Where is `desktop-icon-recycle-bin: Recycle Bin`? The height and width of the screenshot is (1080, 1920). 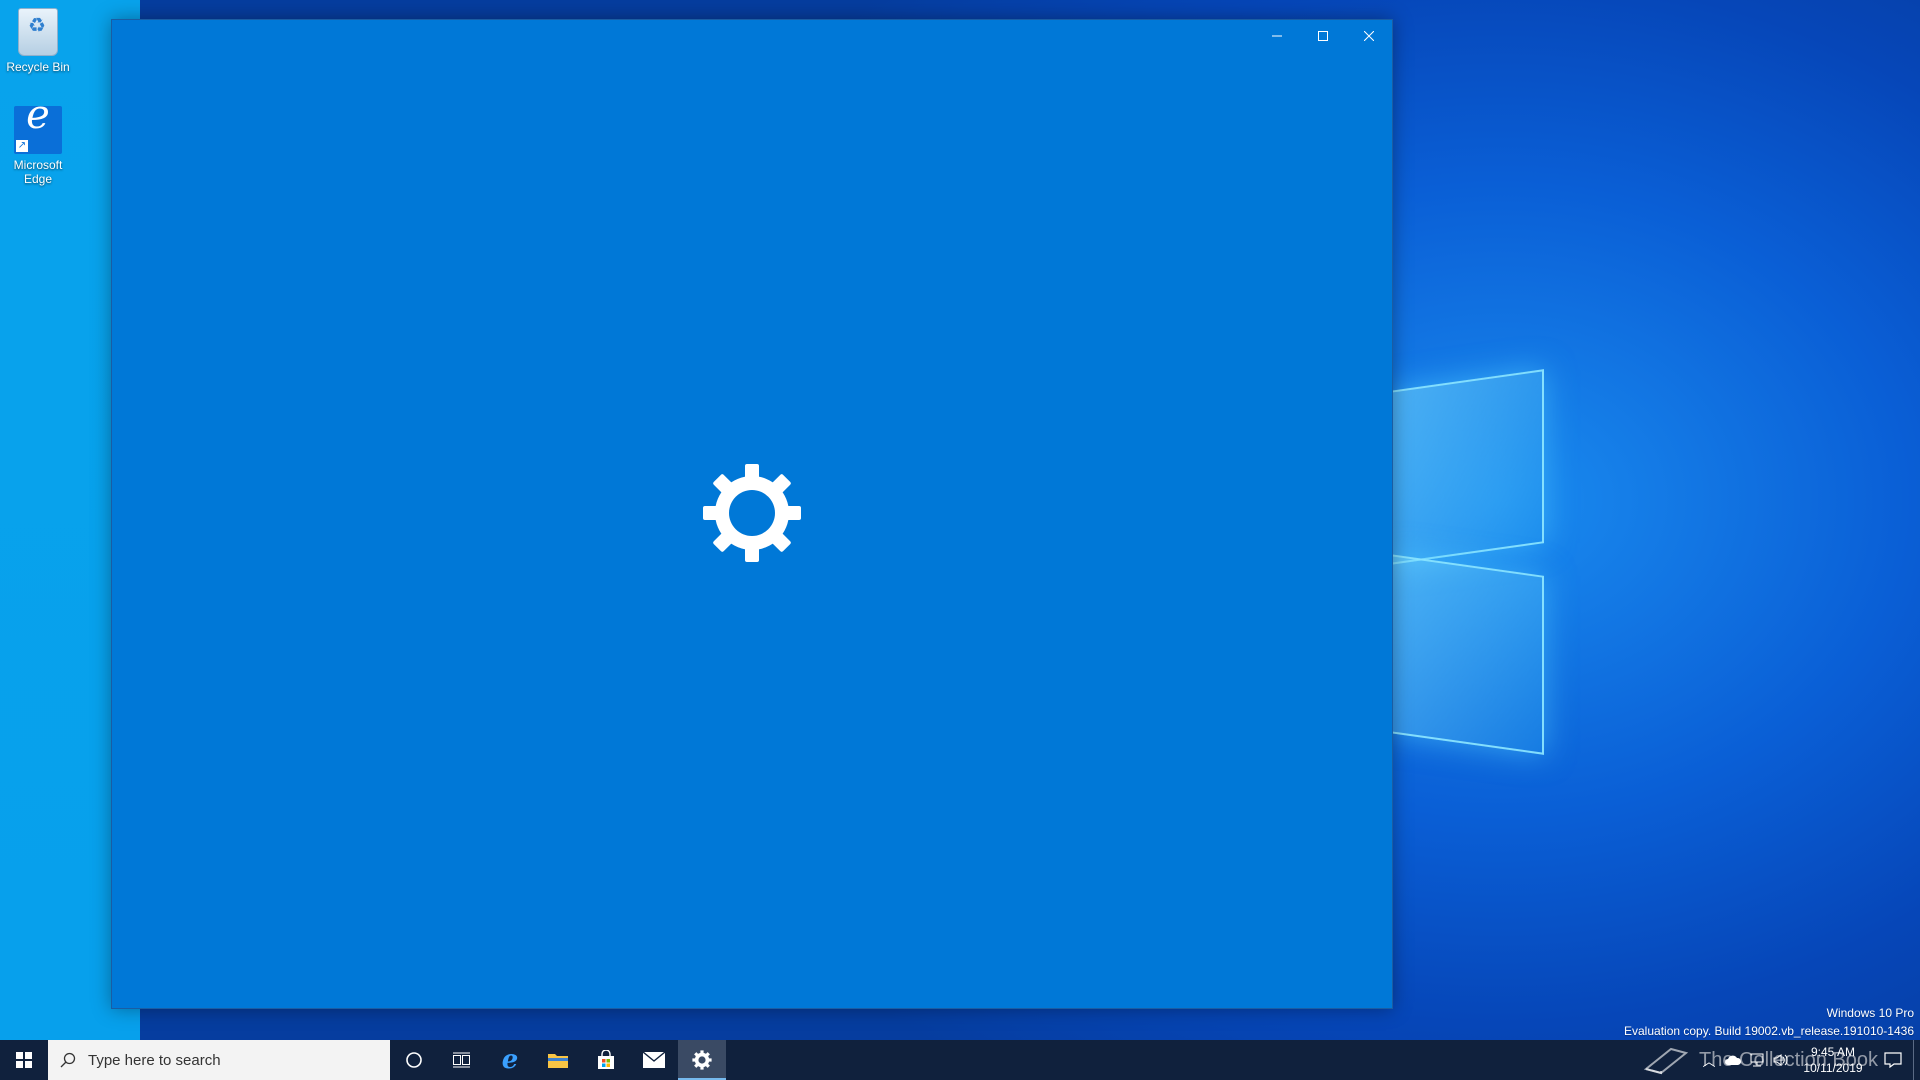 desktop-icon-recycle-bin: Recycle Bin is located at coordinates (38, 41).